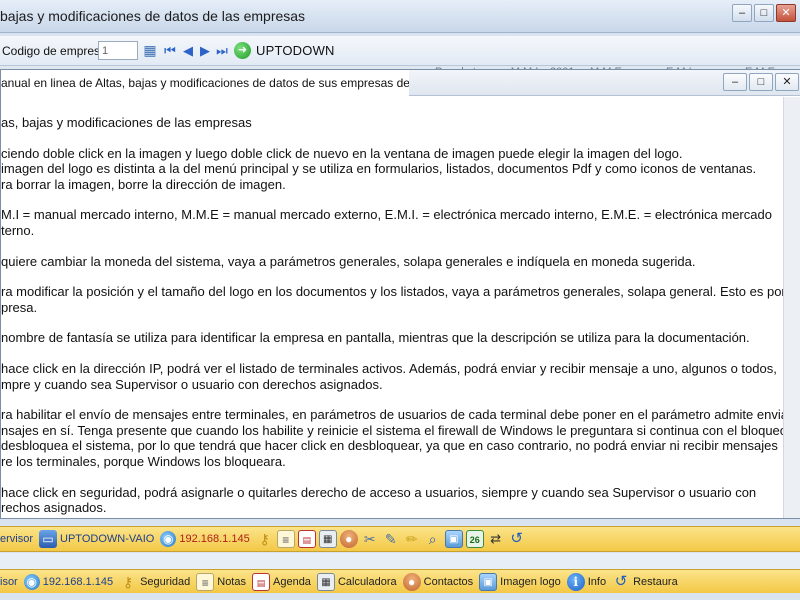  What do you see at coordinates (433, 539) in the screenshot?
I see `search-icon: ⌕` at bounding box center [433, 539].